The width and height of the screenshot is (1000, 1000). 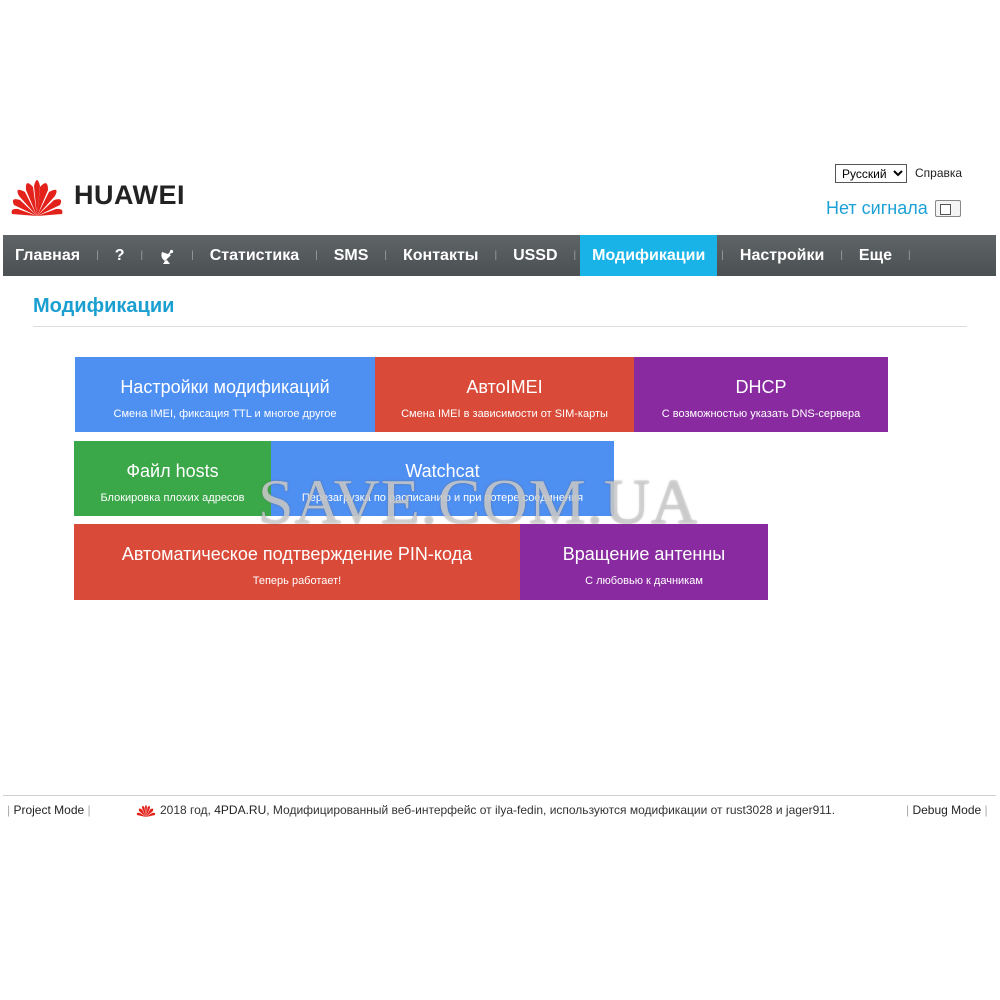 I want to click on nav-item-contacts: Контакты, so click(x=440, y=255).